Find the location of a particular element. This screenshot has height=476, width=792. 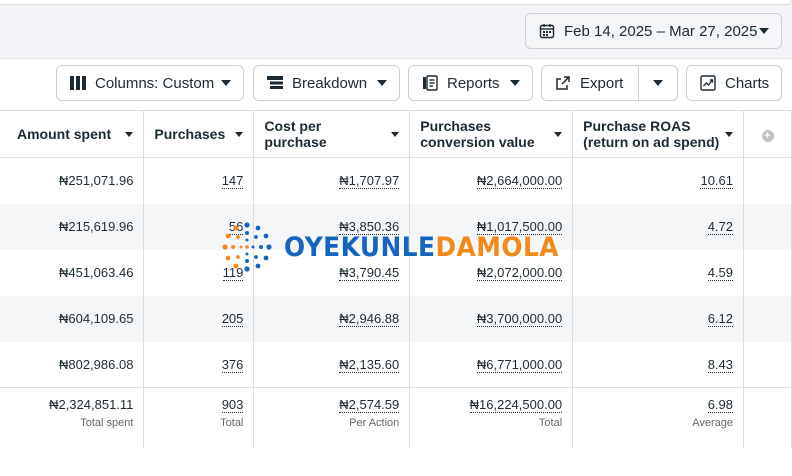

add-column-icon: + is located at coordinates (767, 136).